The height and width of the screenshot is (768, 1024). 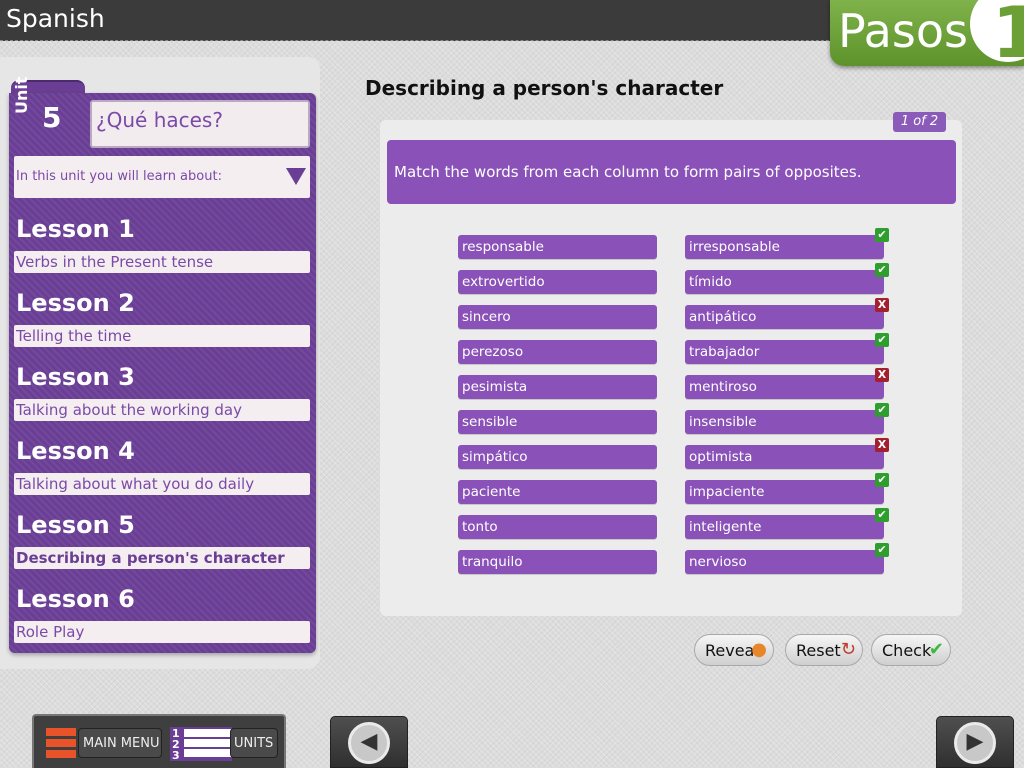 What do you see at coordinates (557, 457) in the screenshot?
I see `word-left-item: simpático` at bounding box center [557, 457].